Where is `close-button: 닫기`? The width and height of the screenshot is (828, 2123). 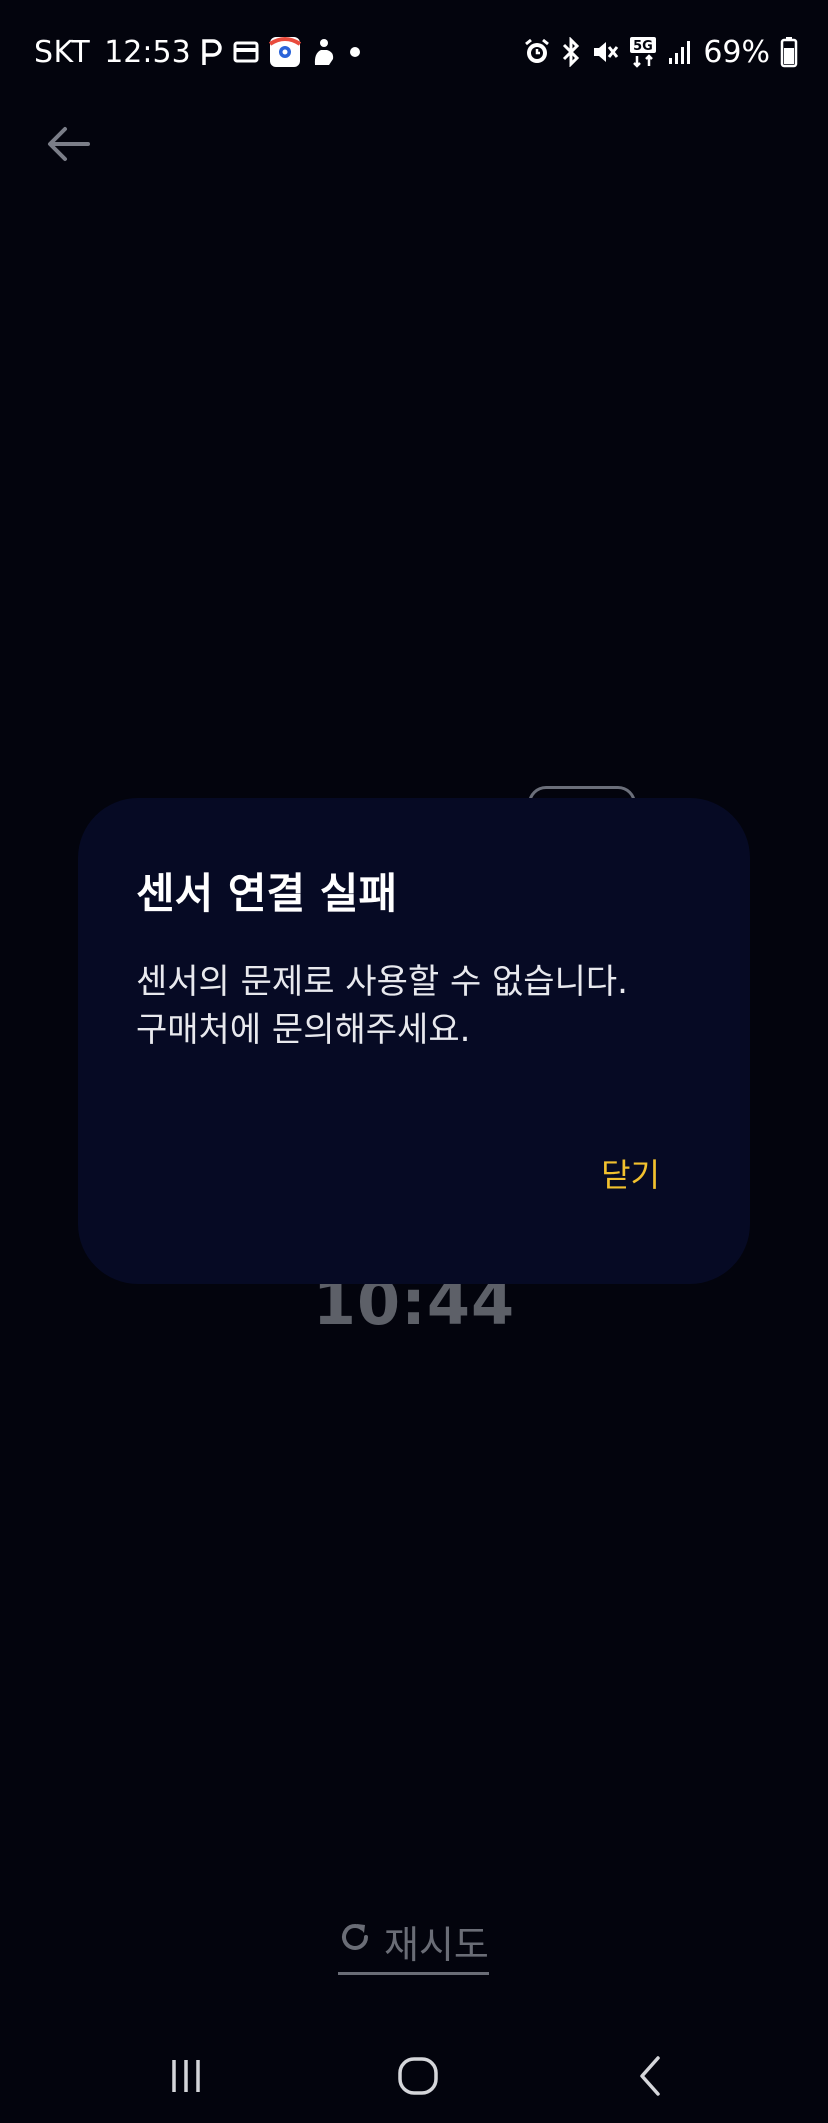
close-button: 닫기 is located at coordinates (630, 1173).